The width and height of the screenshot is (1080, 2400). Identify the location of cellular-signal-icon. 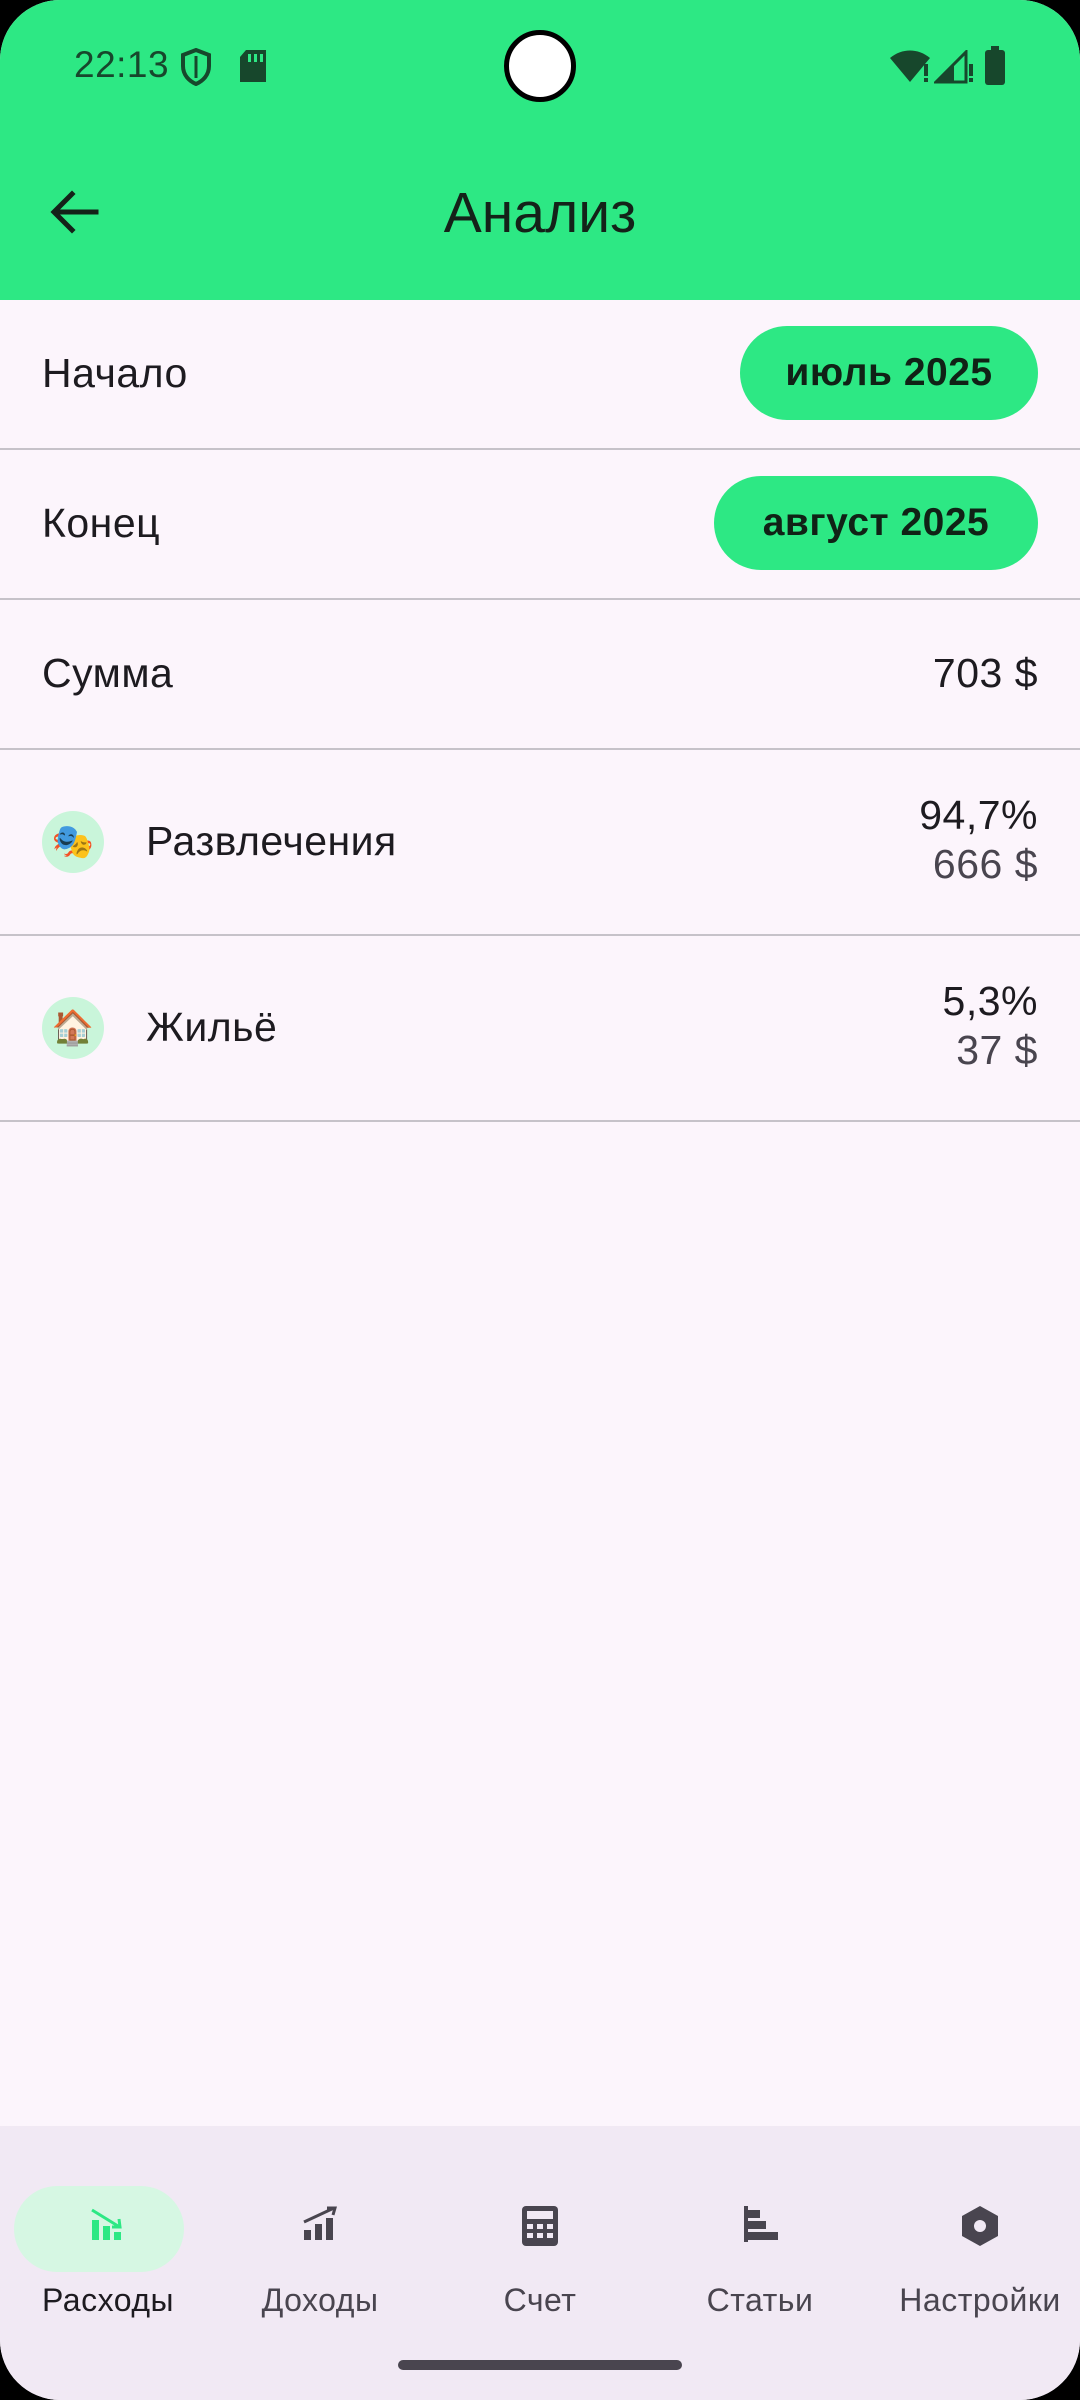
(953, 67).